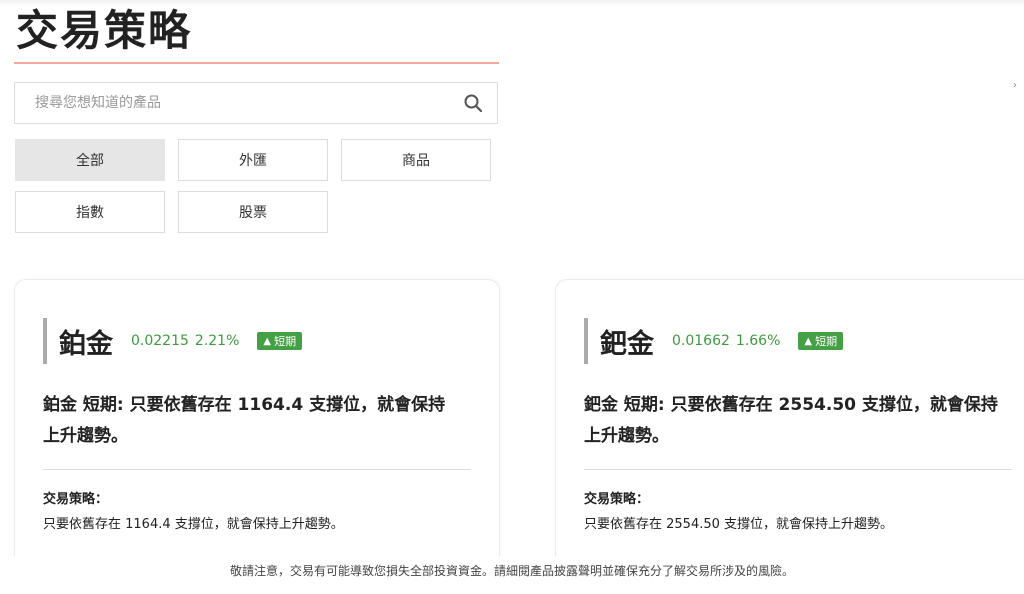 Image resolution: width=1024 pixels, height=594 pixels. What do you see at coordinates (701, 341) in the screenshot?
I see `price-change: 0.01662` at bounding box center [701, 341].